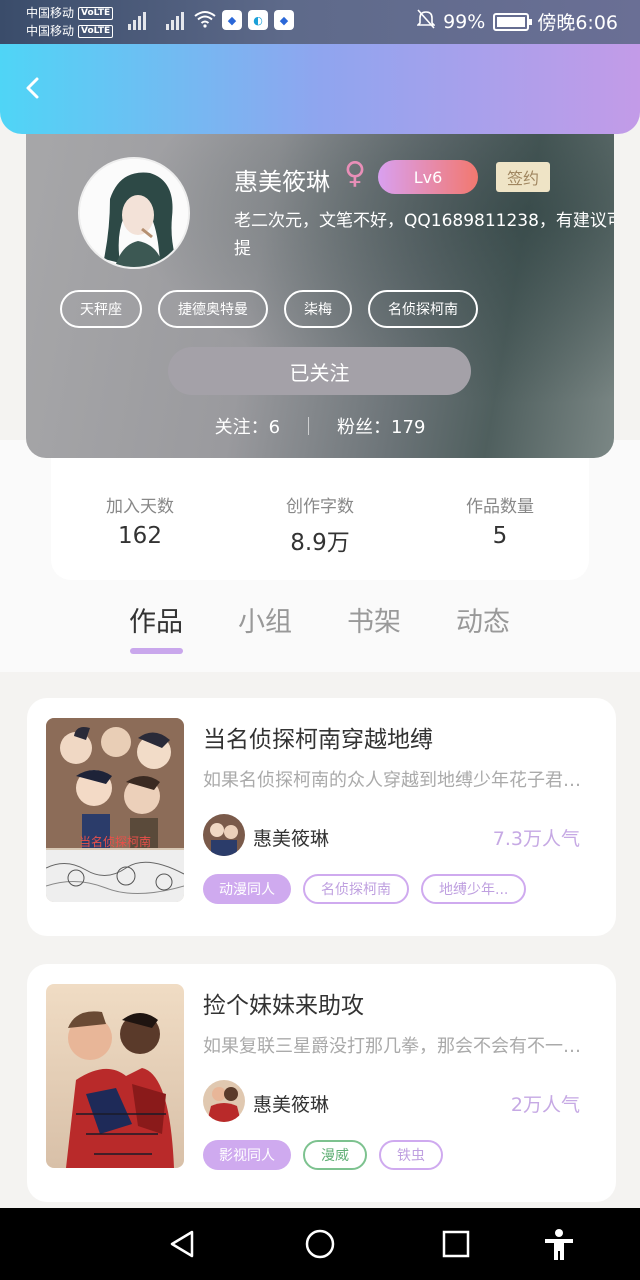  I want to click on tab-groups: 小组, so click(265, 619).